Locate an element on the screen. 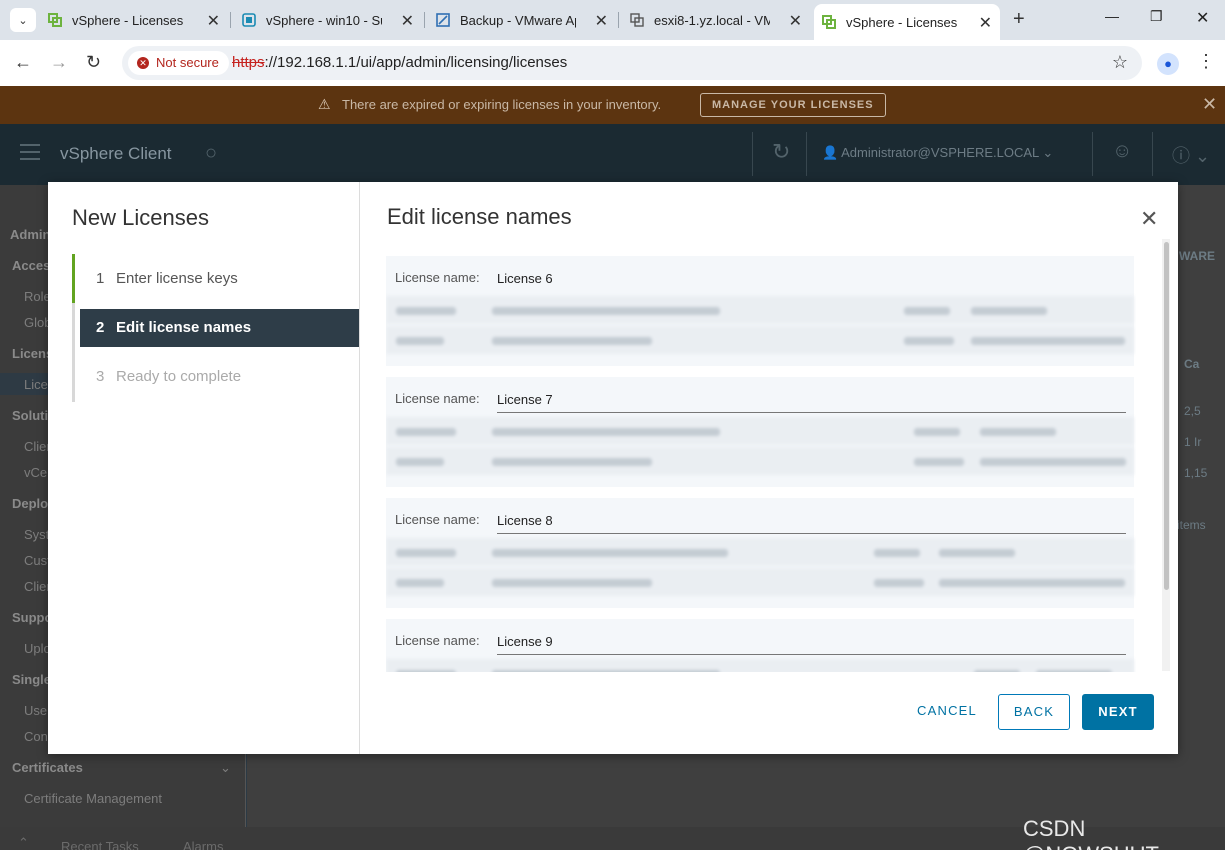  peek-text: items is located at coordinates (1191, 525).